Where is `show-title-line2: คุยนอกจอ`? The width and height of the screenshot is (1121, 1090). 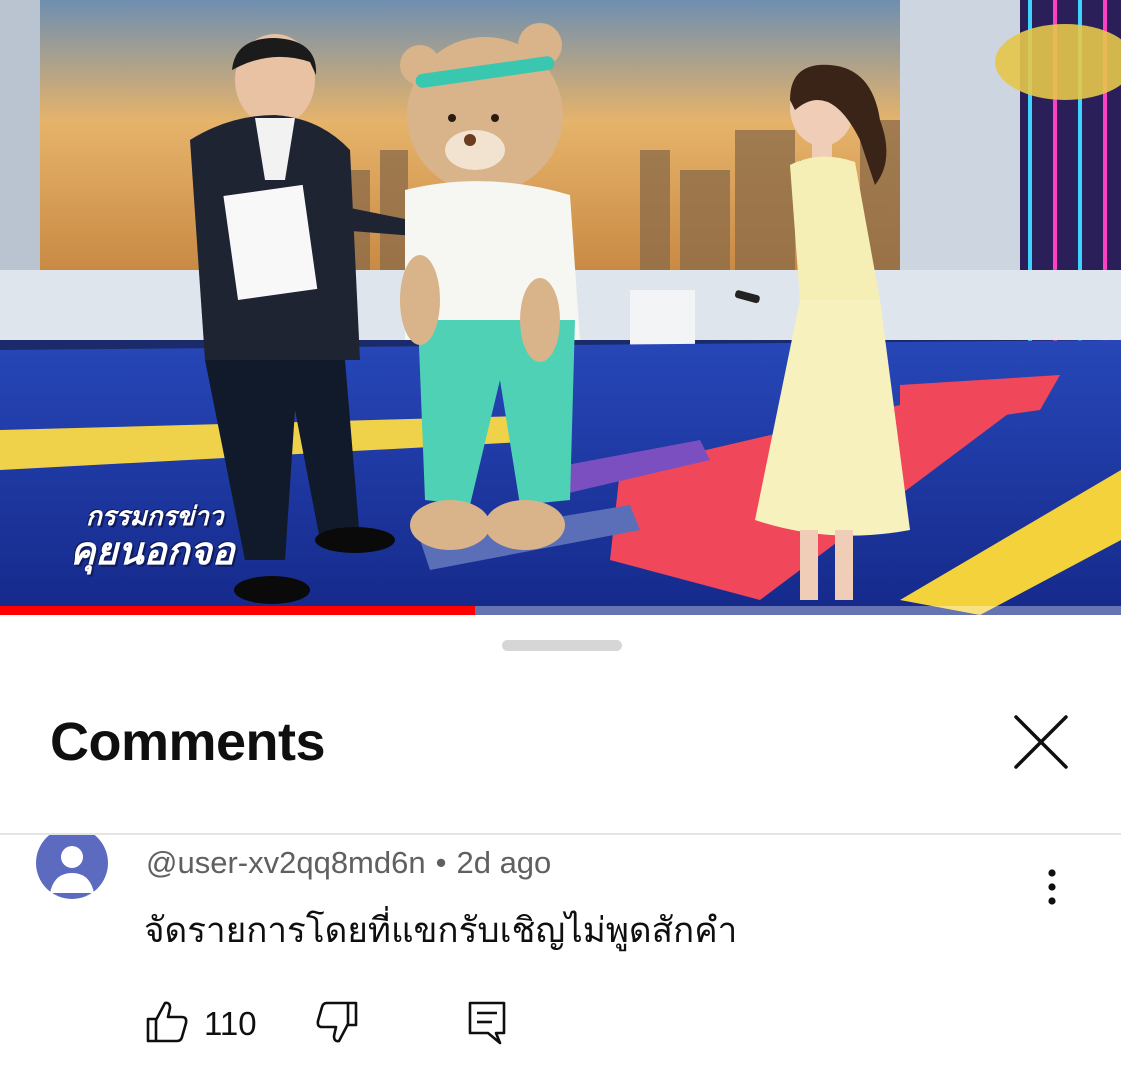
show-title-line2: คุยนอกจอ is located at coordinates (152, 551).